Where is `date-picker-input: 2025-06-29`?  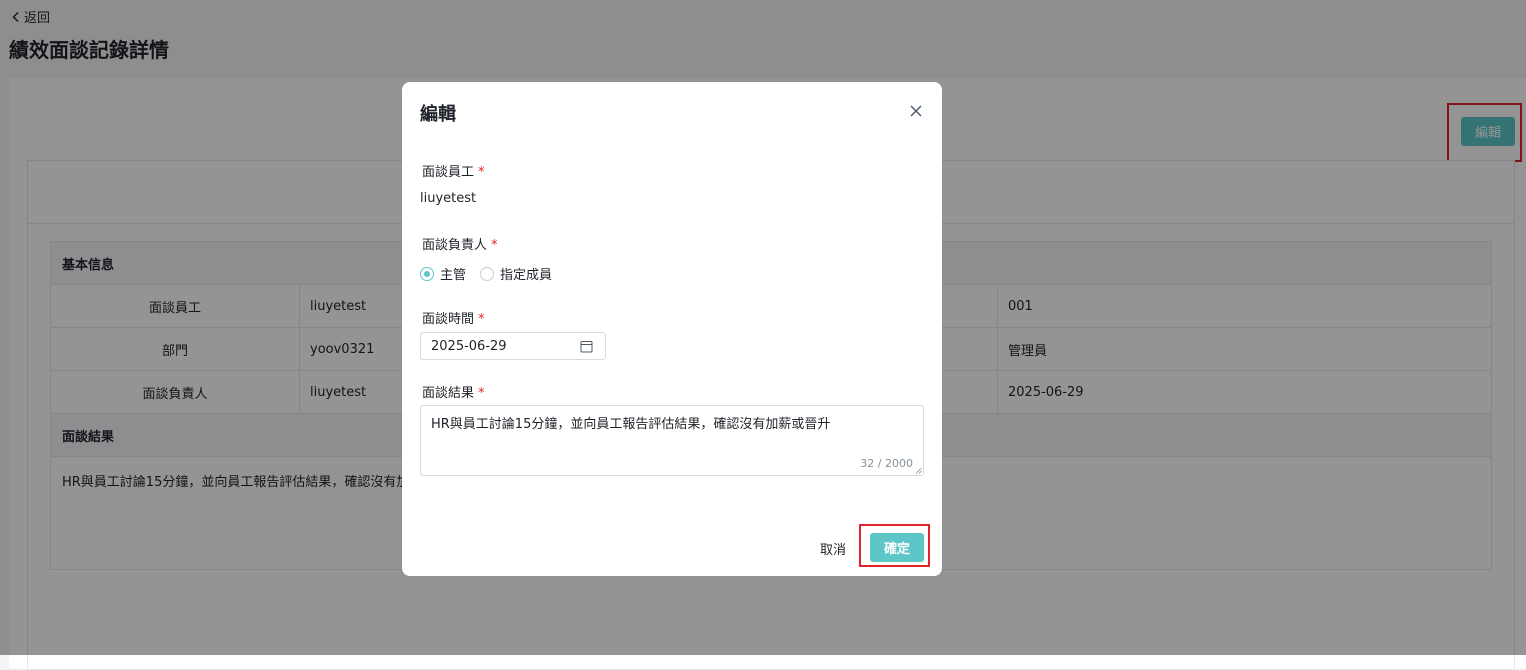
date-picker-input: 2025-06-29 is located at coordinates (513, 346).